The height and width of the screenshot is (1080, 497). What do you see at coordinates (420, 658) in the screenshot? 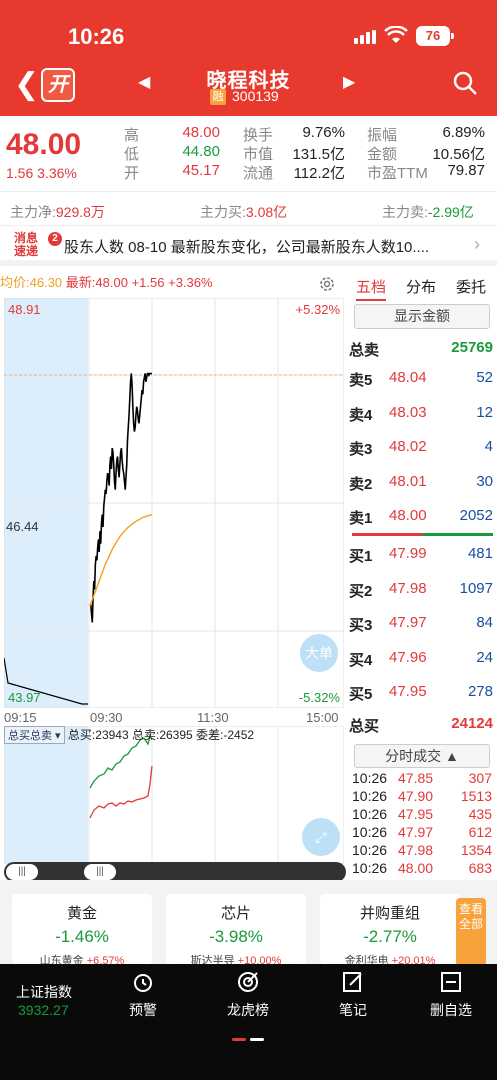
I see `buy-level-row: 买4 47.96 24` at bounding box center [420, 658].